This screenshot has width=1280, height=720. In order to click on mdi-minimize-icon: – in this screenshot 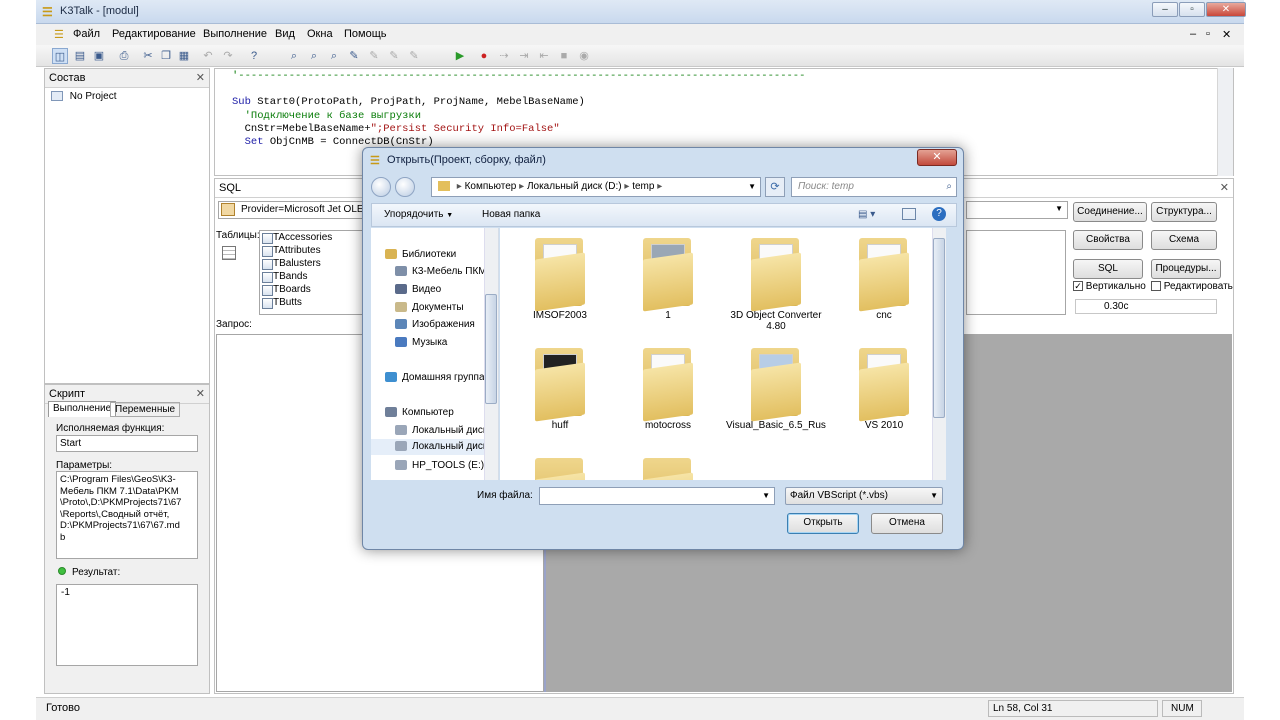, I will do `click(1193, 34)`.